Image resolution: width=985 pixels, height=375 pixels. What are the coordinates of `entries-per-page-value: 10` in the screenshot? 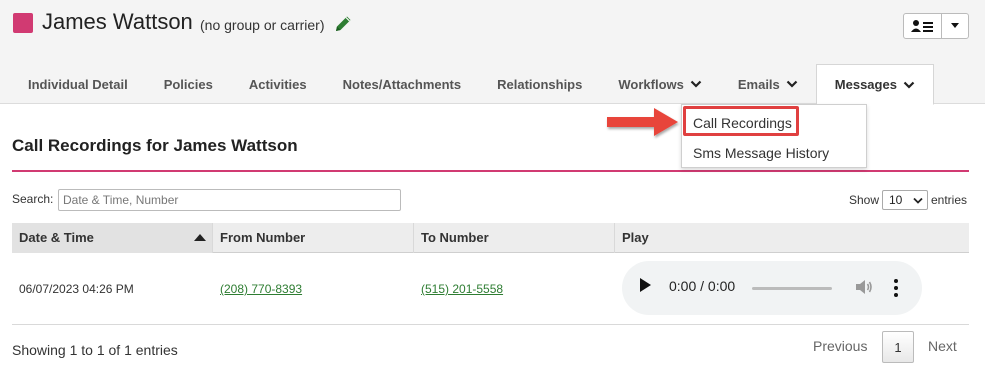 It's located at (896, 200).